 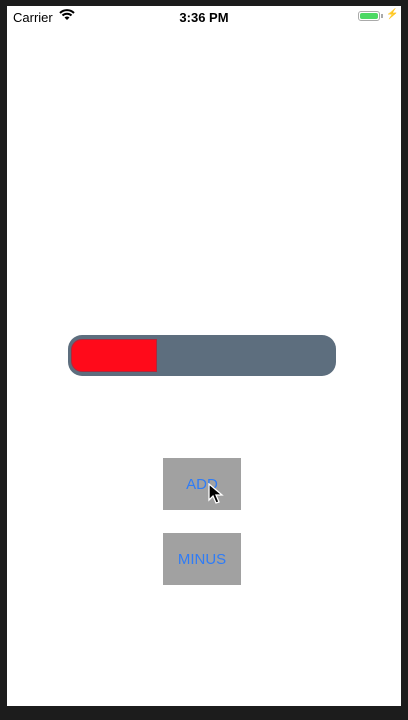 I want to click on status-bar: Carrier 3:36 PM ⚡, so click(x=204, y=17).